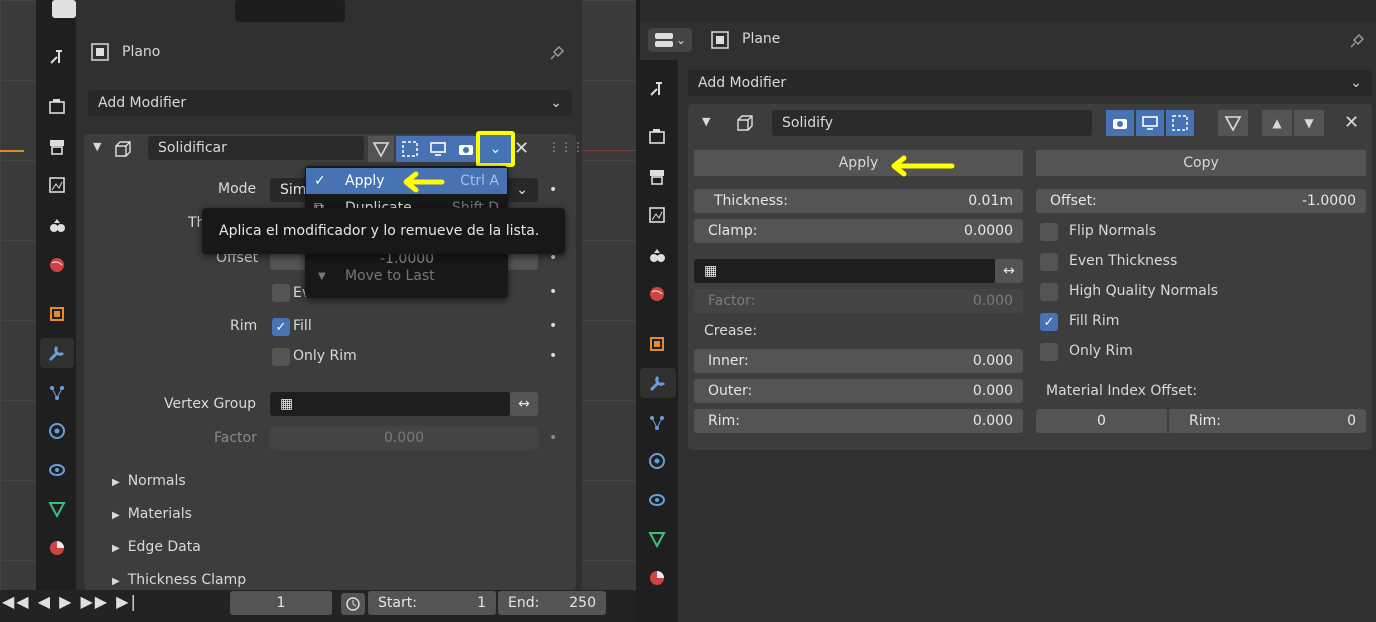 This screenshot has width=1376, height=622. What do you see at coordinates (406, 276) in the screenshot?
I see `menu-item-move-to-last: ▼ Move to Last` at bounding box center [406, 276].